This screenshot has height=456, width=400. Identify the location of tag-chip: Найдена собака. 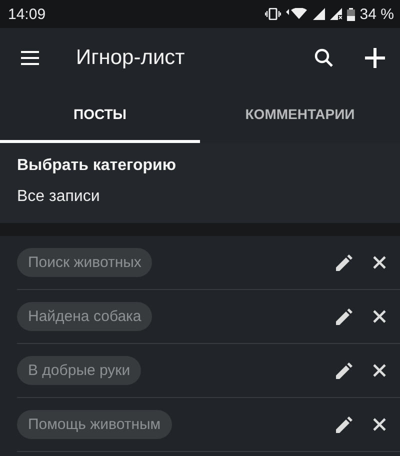
(84, 316).